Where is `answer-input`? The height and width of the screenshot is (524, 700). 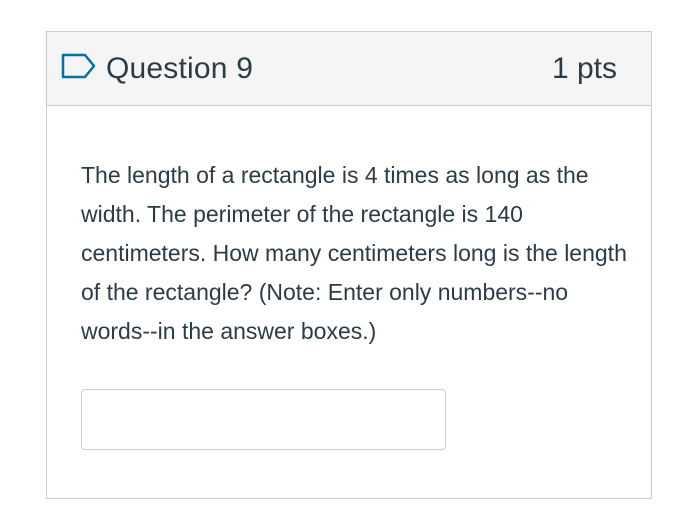 answer-input is located at coordinates (263, 419).